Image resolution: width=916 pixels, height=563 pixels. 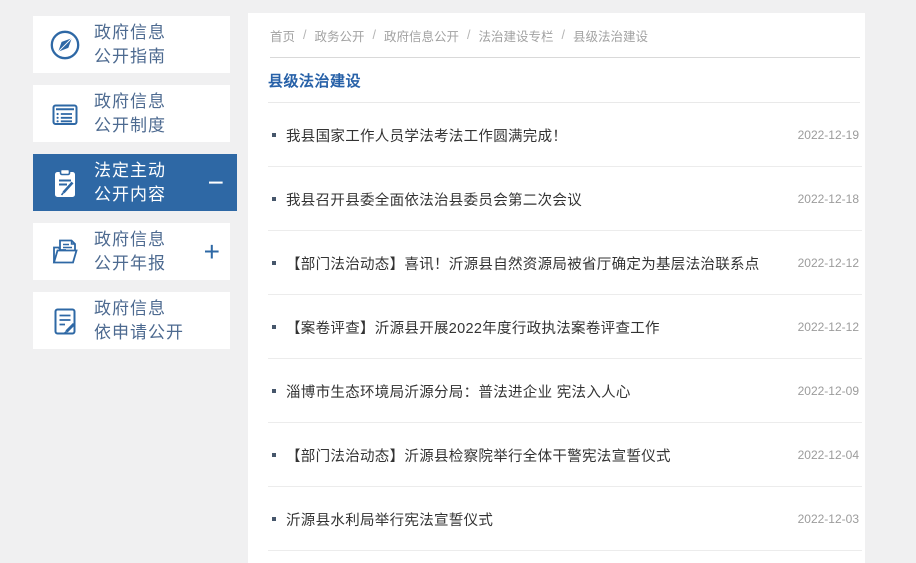 I want to click on article-title: 淄博市生态环境局沂源分局：普法进企业 宪法入人心, so click(x=535, y=391).